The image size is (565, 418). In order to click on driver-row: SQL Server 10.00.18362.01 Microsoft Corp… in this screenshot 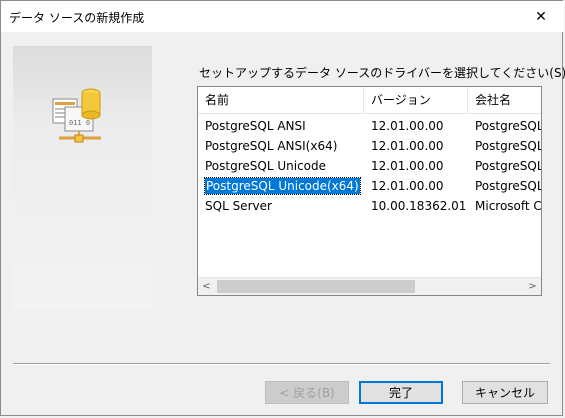, I will do `click(369, 206)`.